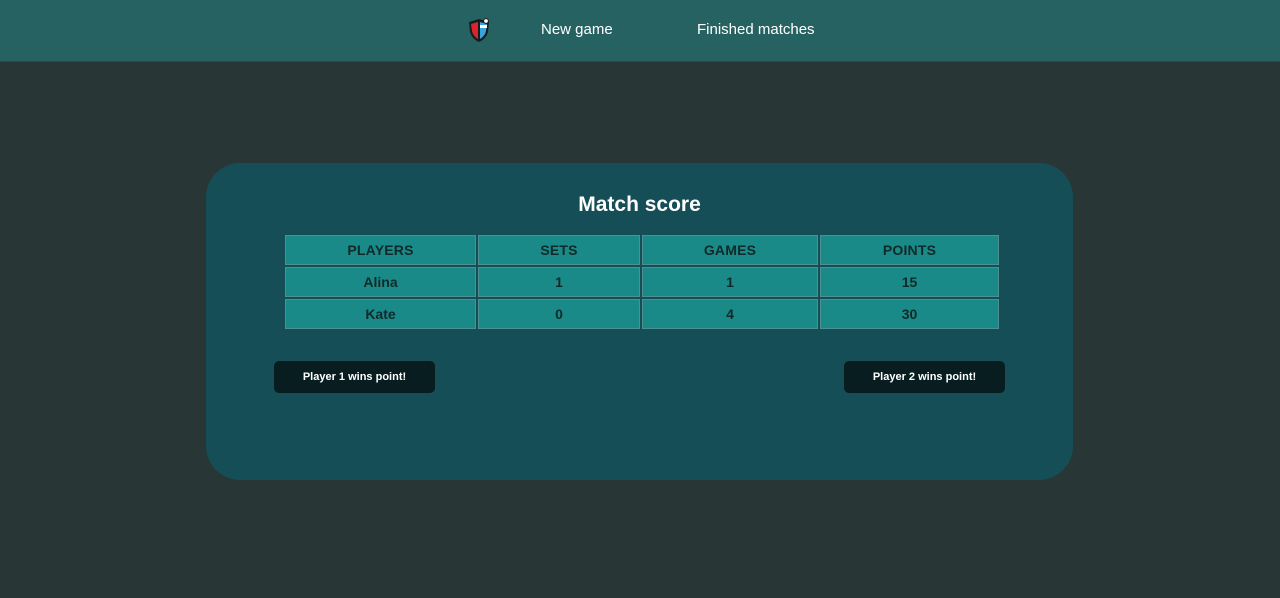 The image size is (1280, 598). I want to click on games-cell: 4, so click(730, 314).